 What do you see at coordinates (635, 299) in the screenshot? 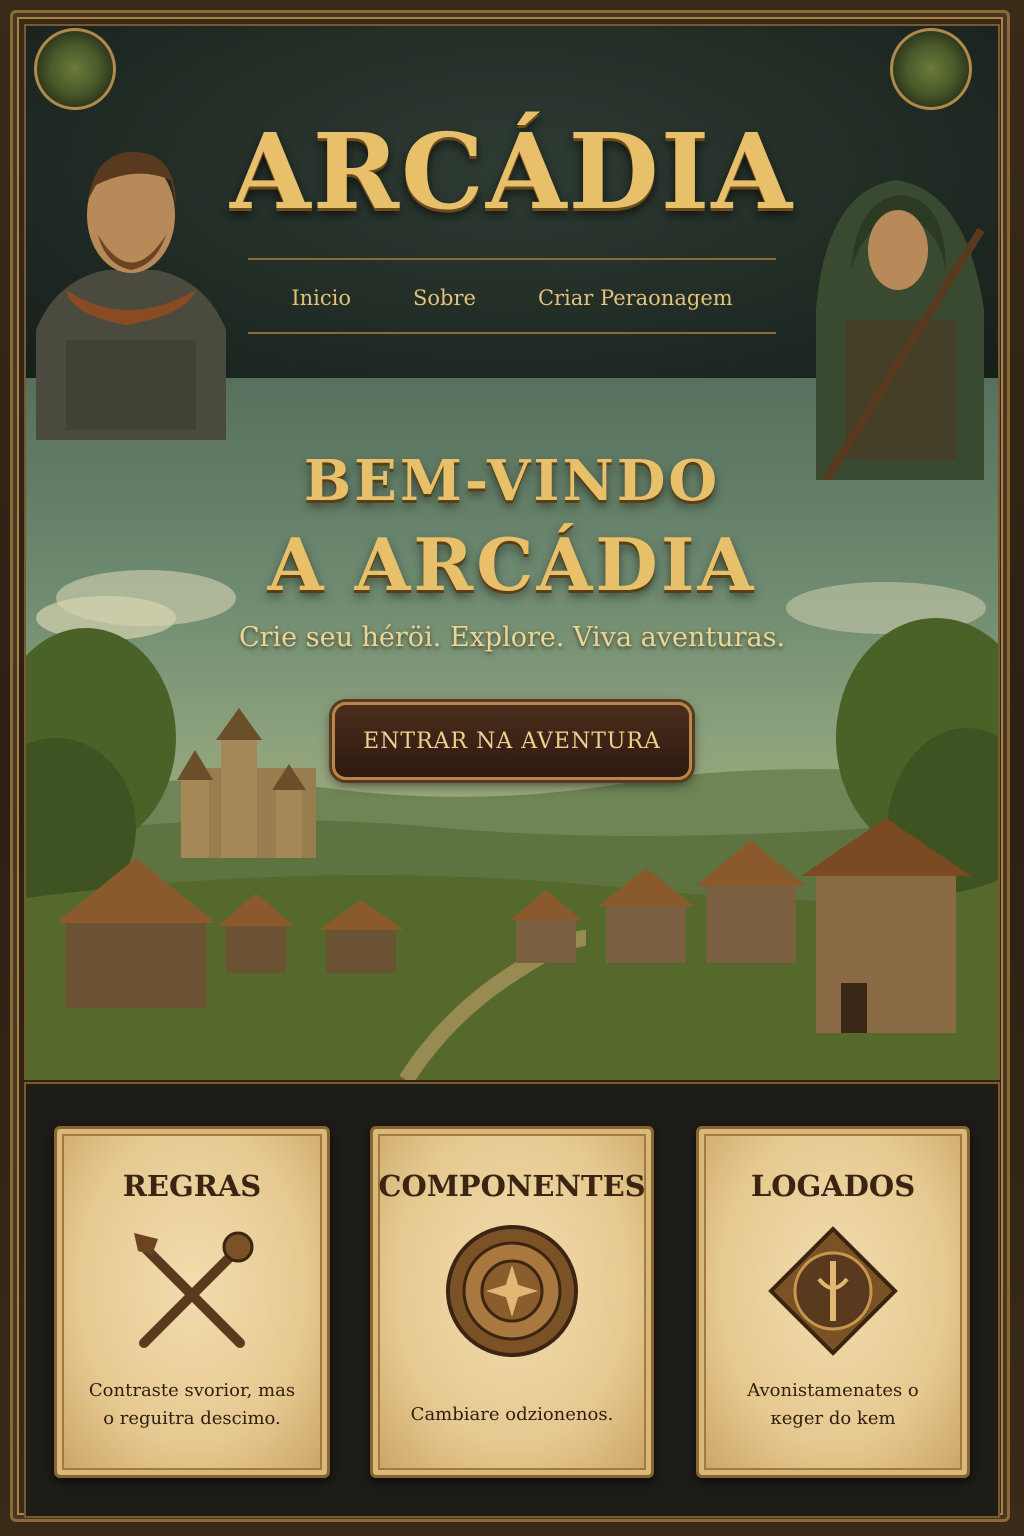
I see `nav-item-criar-personagem: Criar Peraonagem` at bounding box center [635, 299].